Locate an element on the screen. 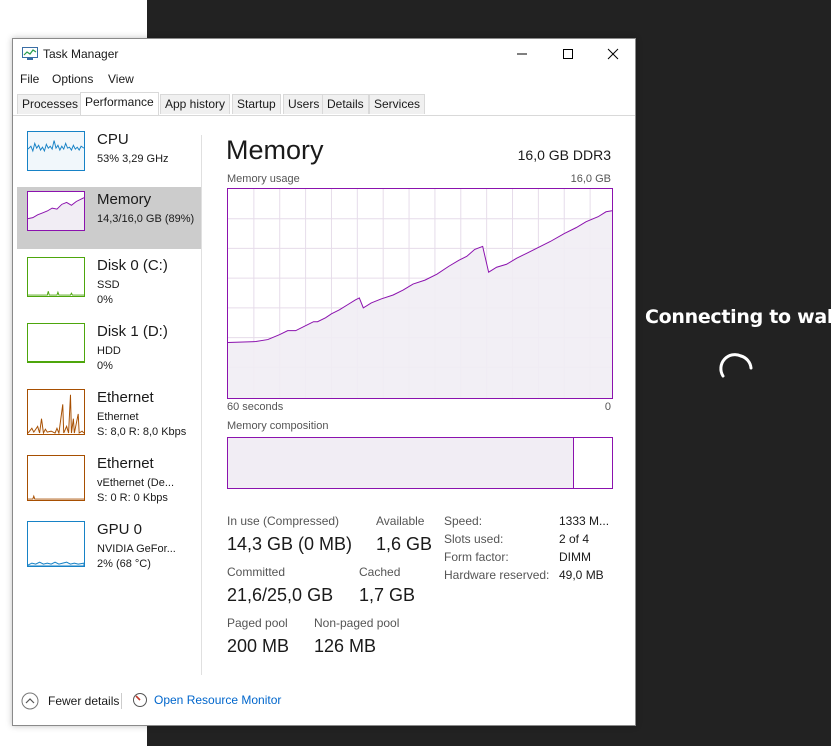 The height and width of the screenshot is (746, 831). menu-bar: File Options View is located at coordinates (324, 79).